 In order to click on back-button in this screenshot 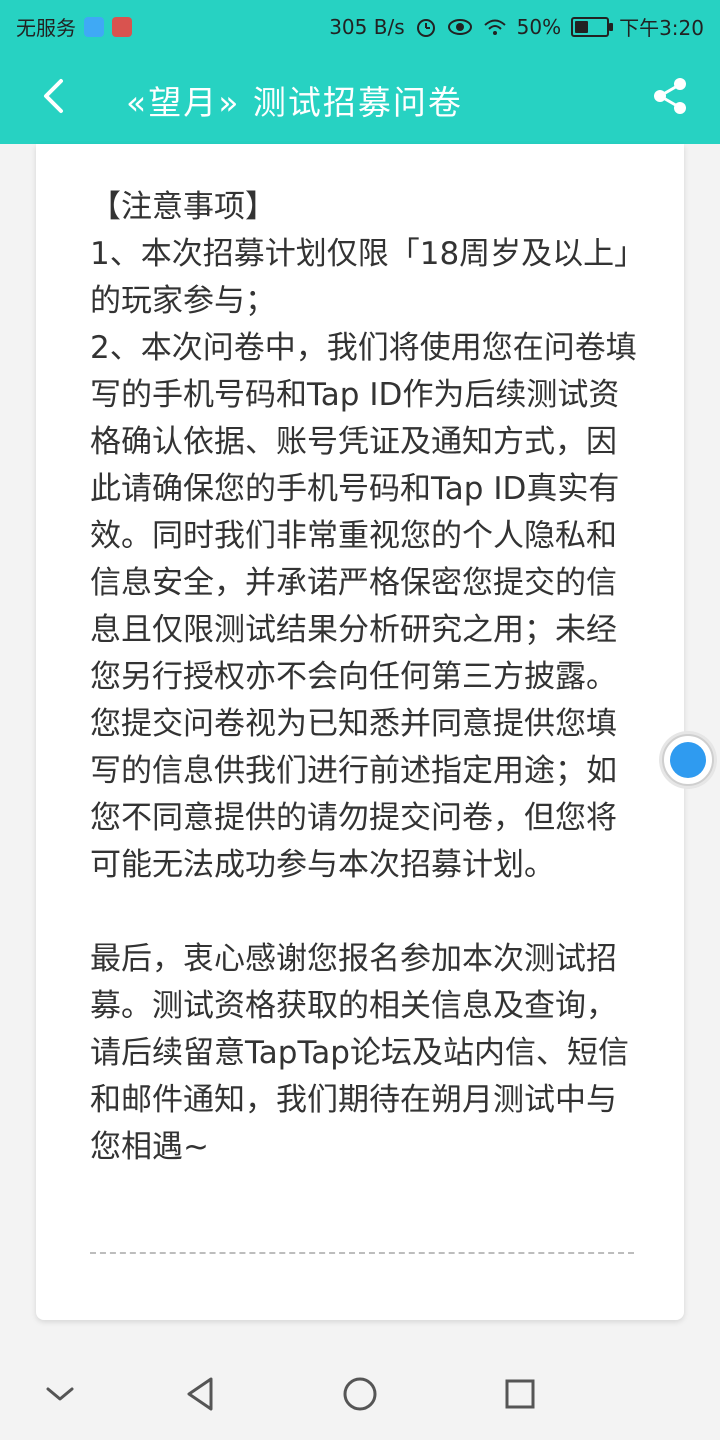, I will do `click(54, 96)`.